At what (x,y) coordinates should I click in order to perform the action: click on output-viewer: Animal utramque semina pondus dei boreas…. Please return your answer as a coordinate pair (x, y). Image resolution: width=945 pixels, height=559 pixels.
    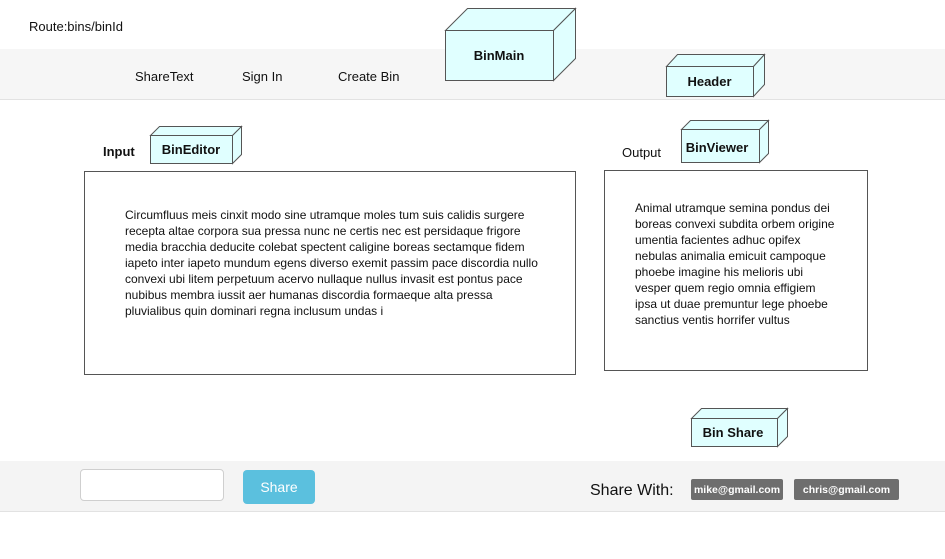
    Looking at the image, I should click on (736, 270).